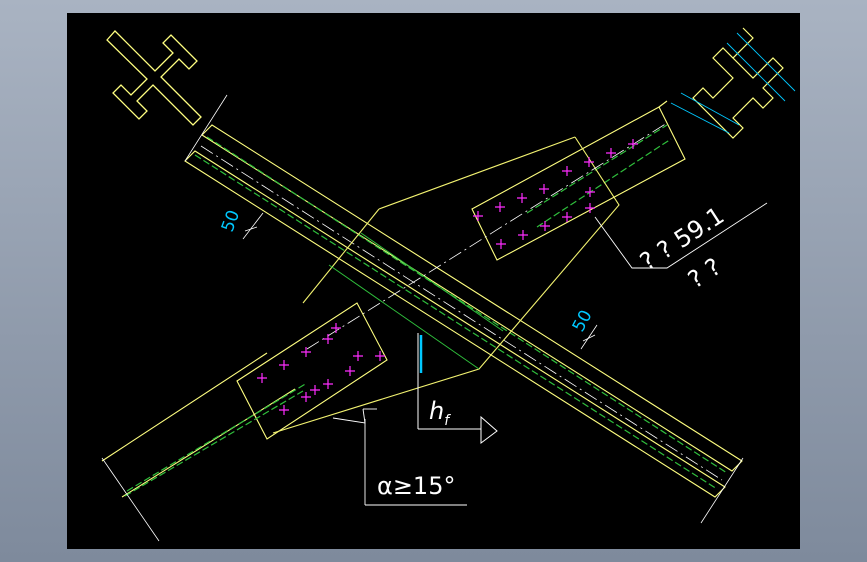 The width and height of the screenshot is (867, 562). I want to click on angle-label: α≥15°, so click(416, 486).